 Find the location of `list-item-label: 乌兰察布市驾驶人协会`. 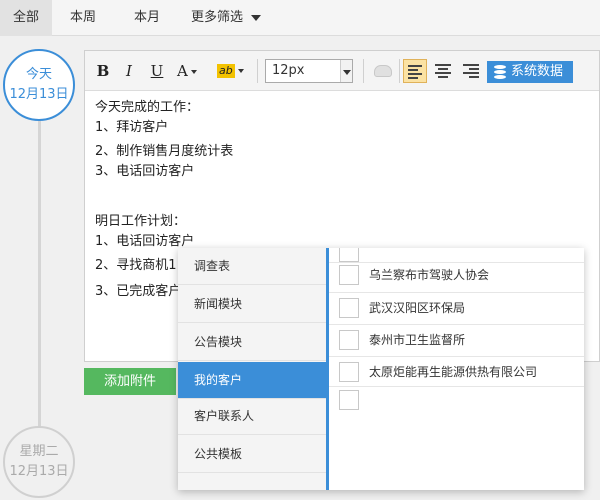

list-item-label: 乌兰察布市驾驶人协会 is located at coordinates (429, 275).